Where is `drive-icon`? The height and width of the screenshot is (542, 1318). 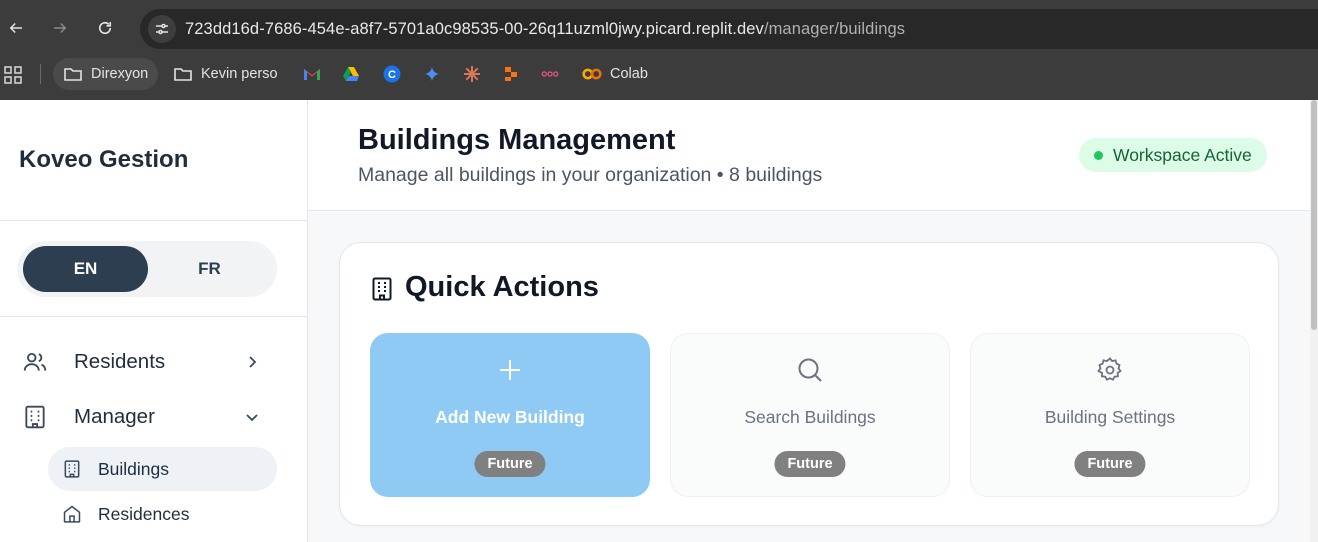 drive-icon is located at coordinates (351, 74).